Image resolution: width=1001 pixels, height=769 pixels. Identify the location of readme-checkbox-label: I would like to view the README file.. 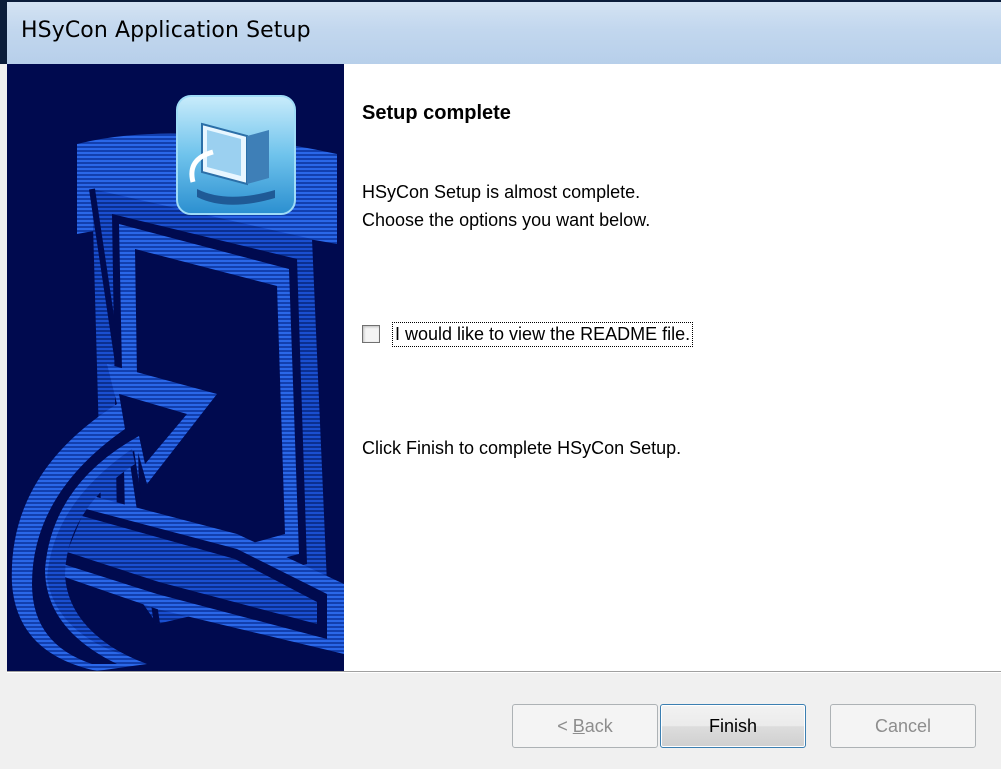
(542, 334).